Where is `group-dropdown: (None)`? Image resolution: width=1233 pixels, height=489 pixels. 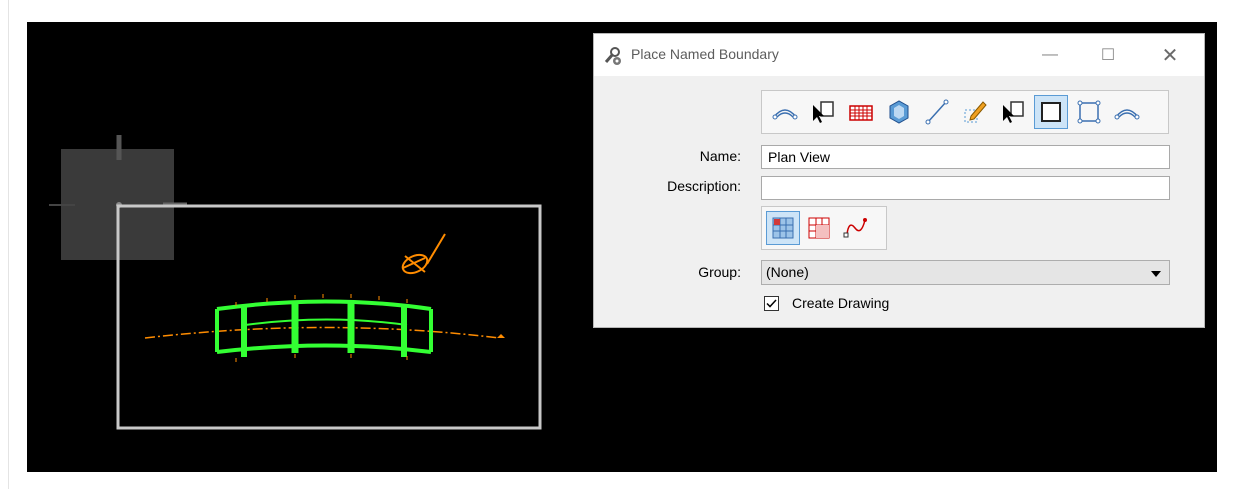
group-dropdown: (None) is located at coordinates (965, 272).